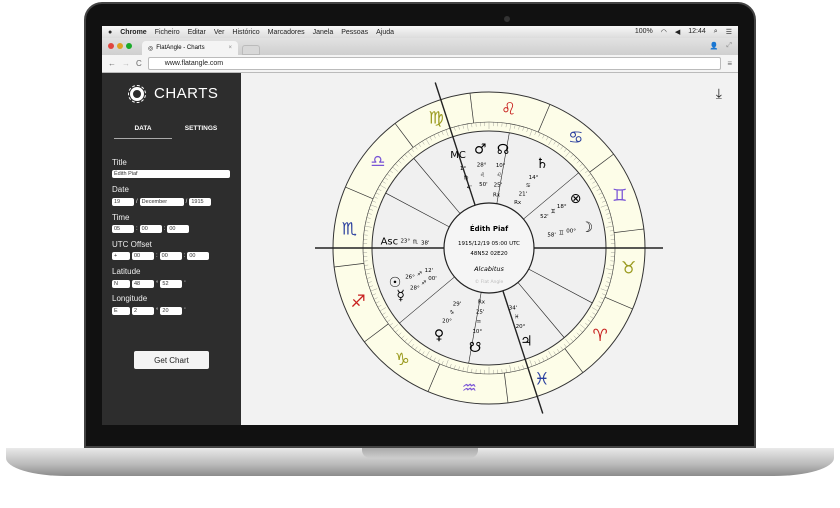  Describe the element at coordinates (501, 166) in the screenshot. I see `north-node-position: 10°` at that location.